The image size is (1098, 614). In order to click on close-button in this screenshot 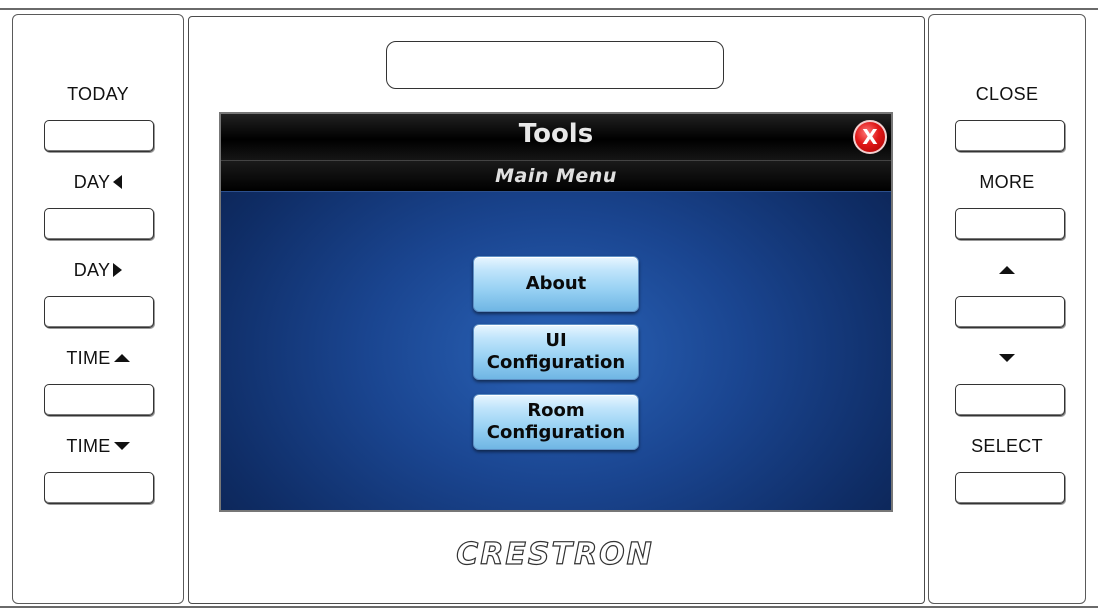, I will do `click(1010, 136)`.